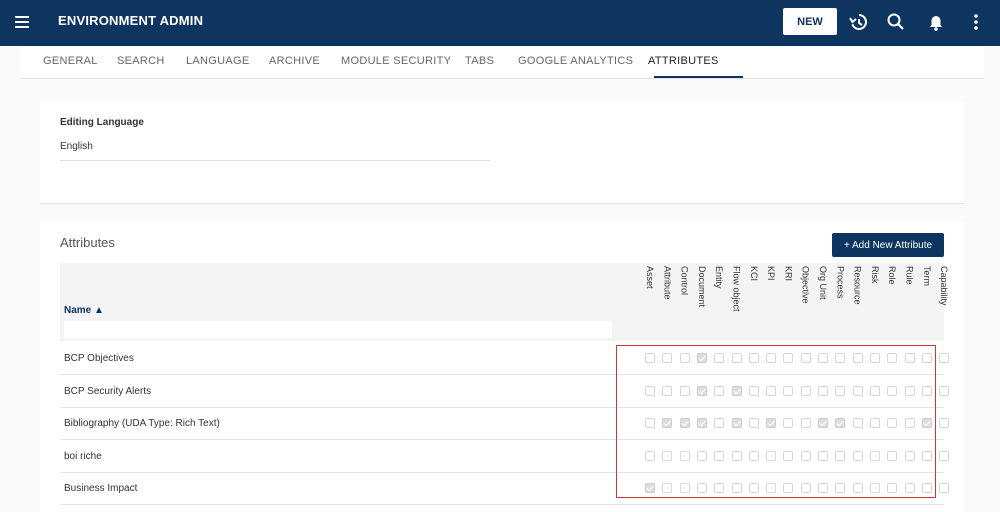 The height and width of the screenshot is (512, 1000). What do you see at coordinates (976, 22) in the screenshot?
I see `more-vert-icon` at bounding box center [976, 22].